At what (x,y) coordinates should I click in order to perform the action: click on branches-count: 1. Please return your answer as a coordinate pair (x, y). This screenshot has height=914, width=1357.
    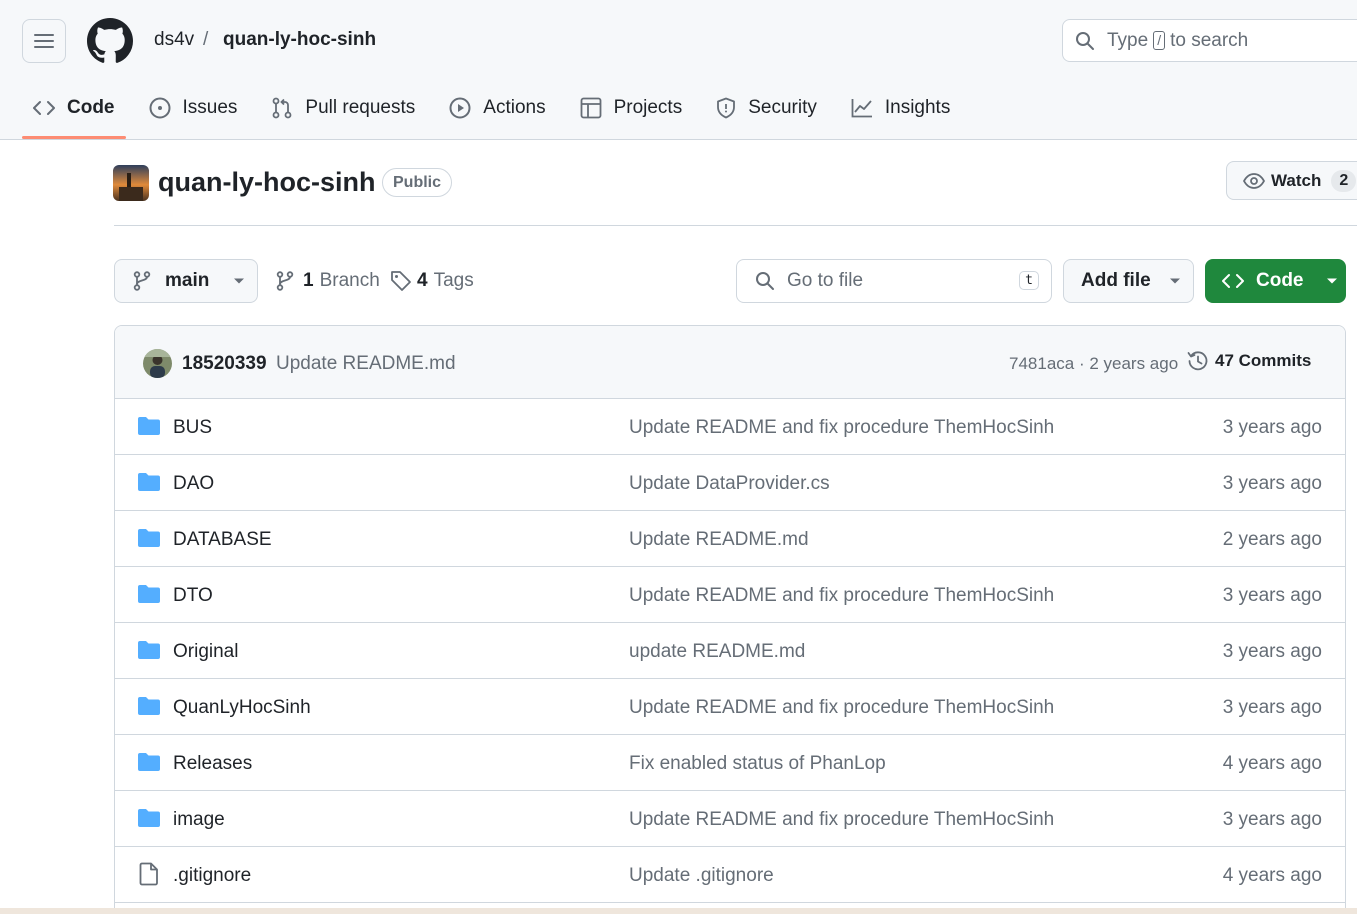
    Looking at the image, I should click on (308, 280).